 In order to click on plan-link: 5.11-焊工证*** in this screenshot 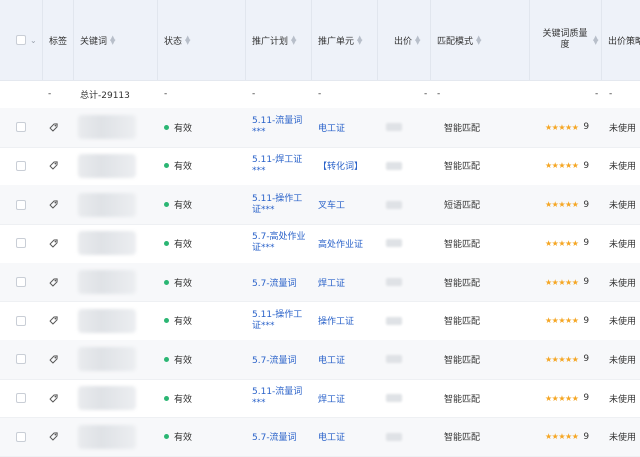, I will do `click(281, 166)`.